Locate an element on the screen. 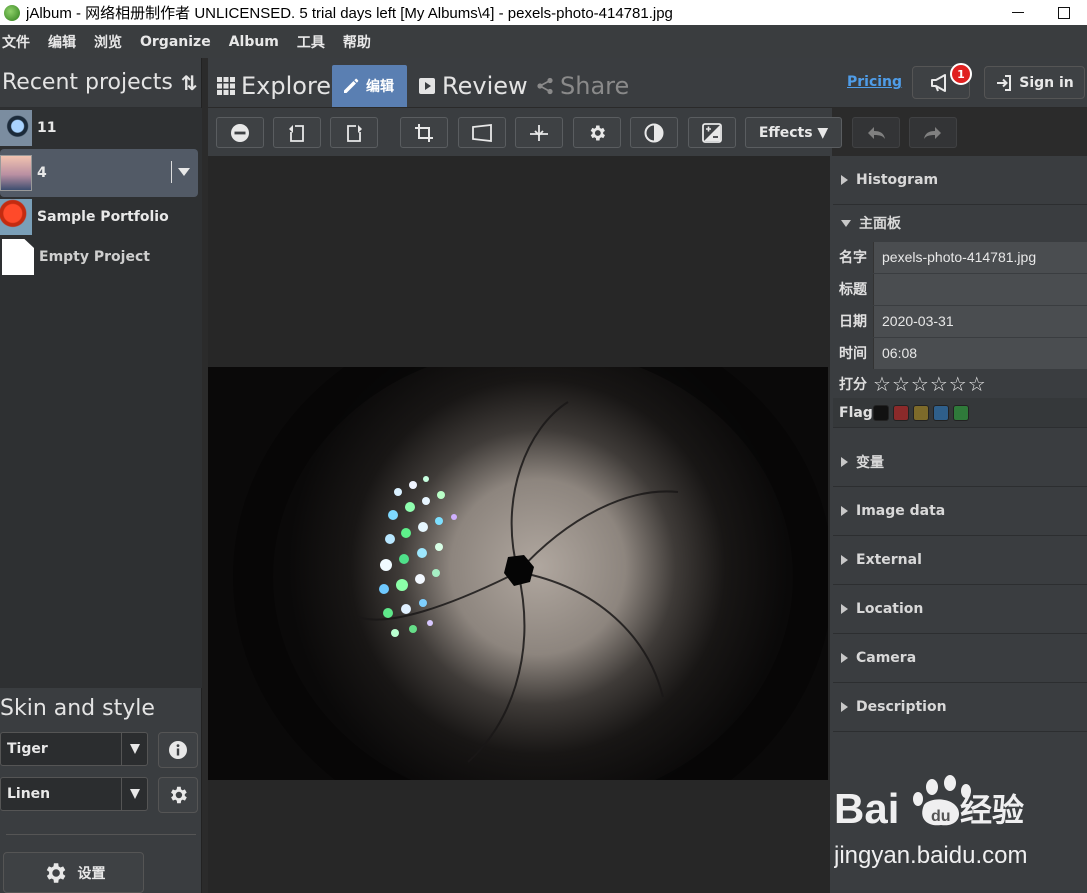 Image resolution: width=1087 pixels, height=893 pixels. contrast-button is located at coordinates (654, 132).